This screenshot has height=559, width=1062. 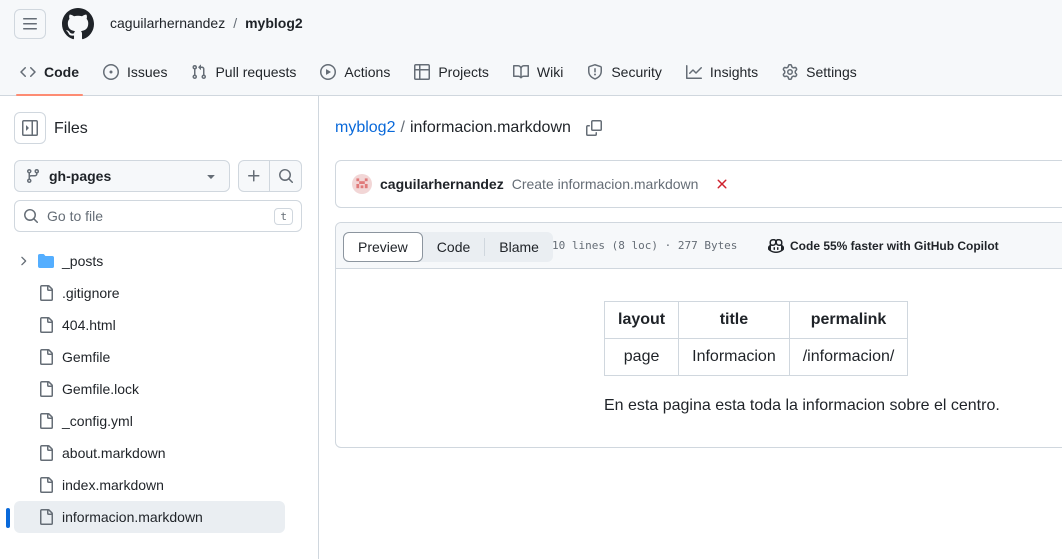 What do you see at coordinates (605, 184) in the screenshot?
I see `commit-message: Create informacion.markdown` at bounding box center [605, 184].